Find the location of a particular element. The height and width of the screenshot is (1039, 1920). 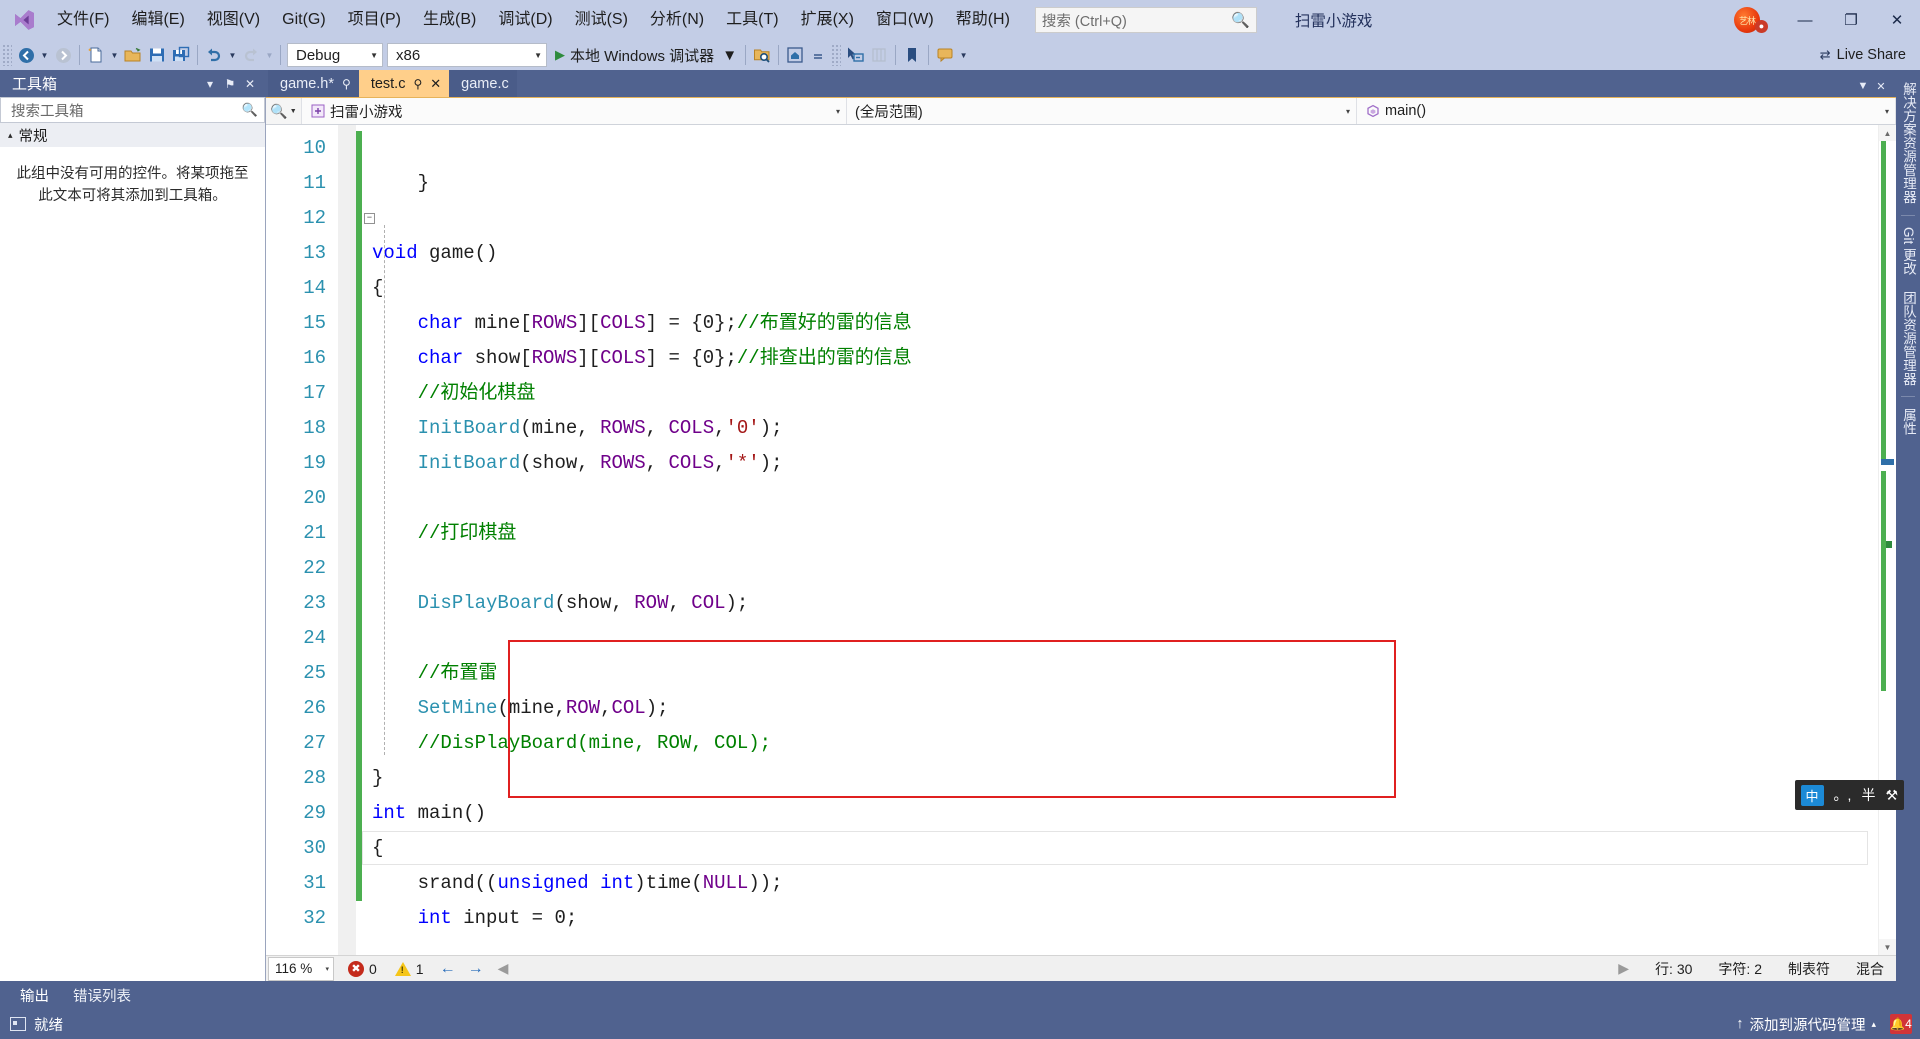

toolbox-group-general: ▴ 常规 is located at coordinates (132, 135).